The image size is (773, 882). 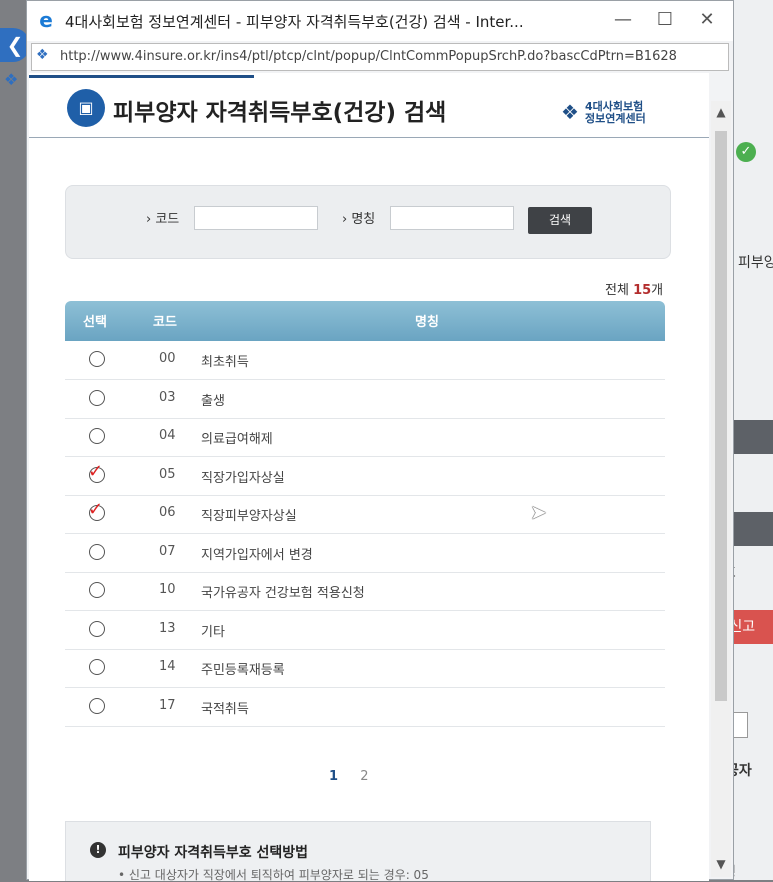 I want to click on search-panel: › 코드 › 명칭 검색, so click(x=368, y=222).